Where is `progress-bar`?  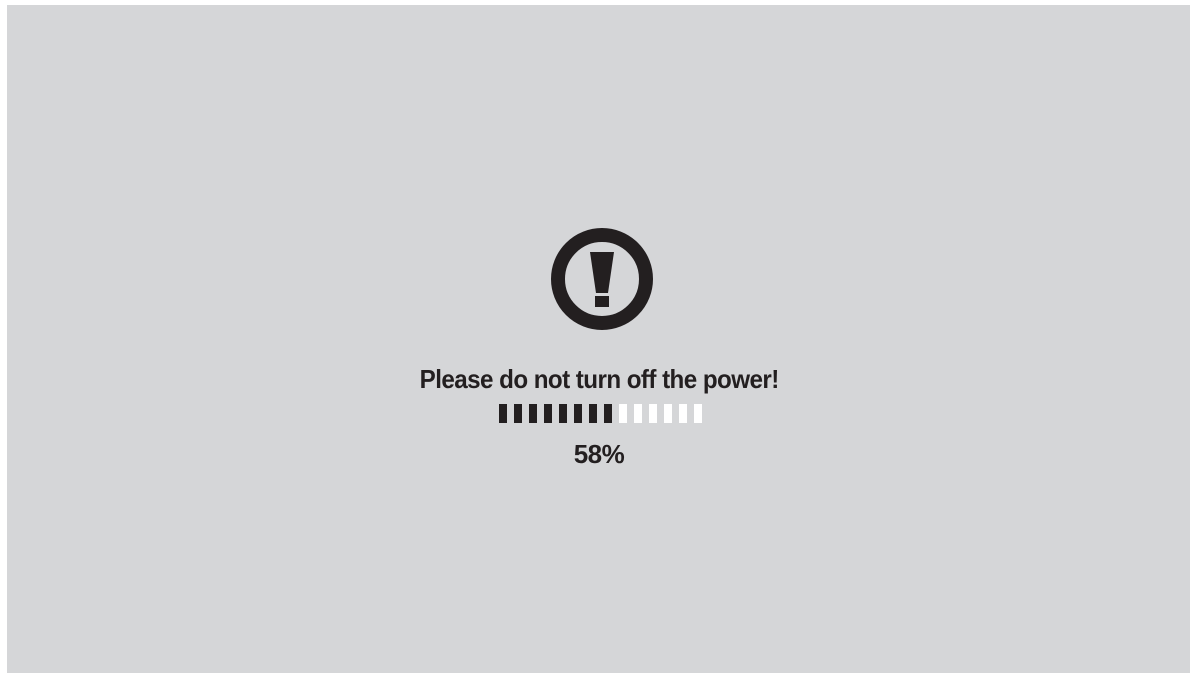 progress-bar is located at coordinates (604, 413).